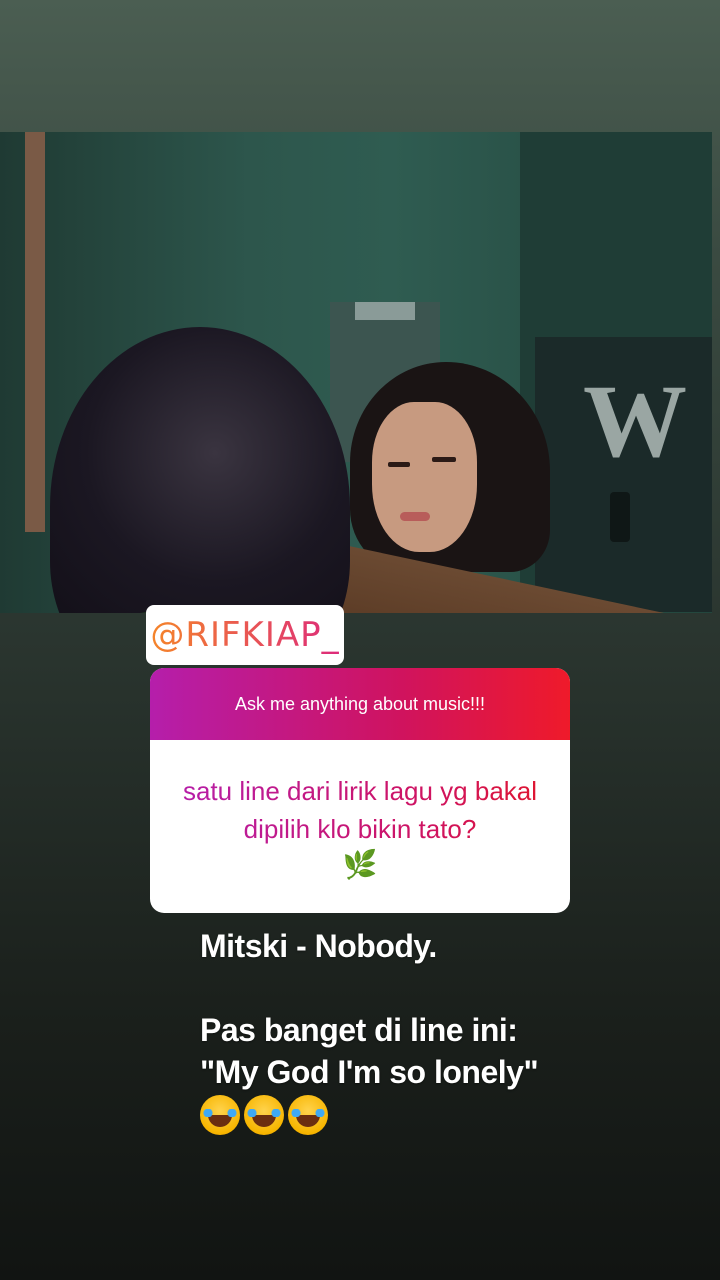 Image resolution: width=720 pixels, height=1280 pixels. What do you see at coordinates (369, 1072) in the screenshot?
I see `answer-lyric: "My God I'm so lonely"` at bounding box center [369, 1072].